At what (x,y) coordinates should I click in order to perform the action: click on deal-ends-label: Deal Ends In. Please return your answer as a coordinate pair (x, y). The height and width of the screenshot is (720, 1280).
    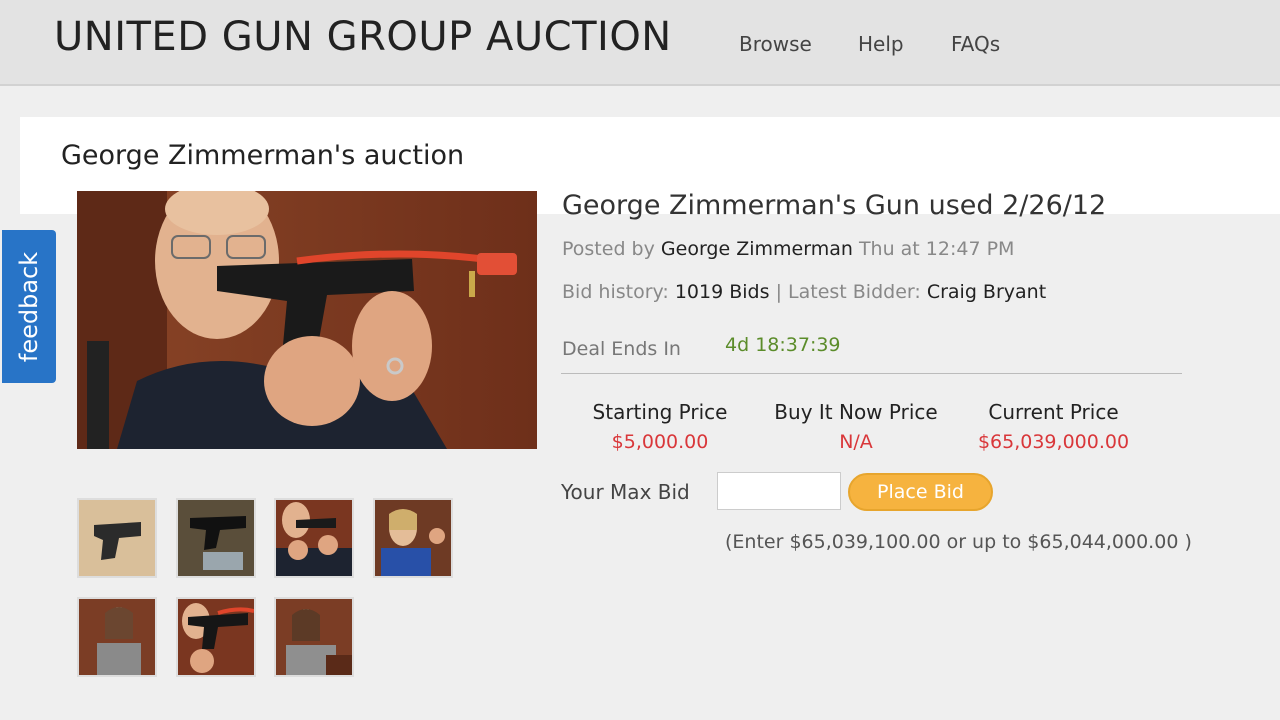
    Looking at the image, I should click on (621, 349).